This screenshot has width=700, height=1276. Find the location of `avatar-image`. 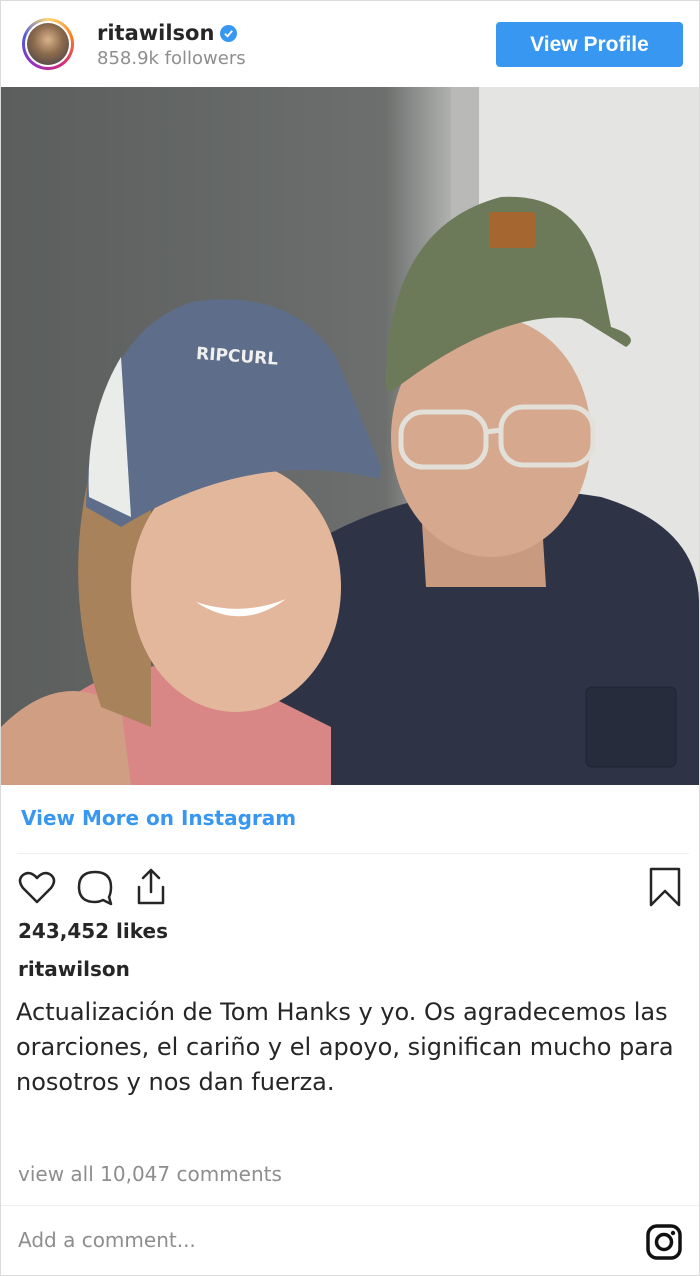

avatar-image is located at coordinates (48, 44).